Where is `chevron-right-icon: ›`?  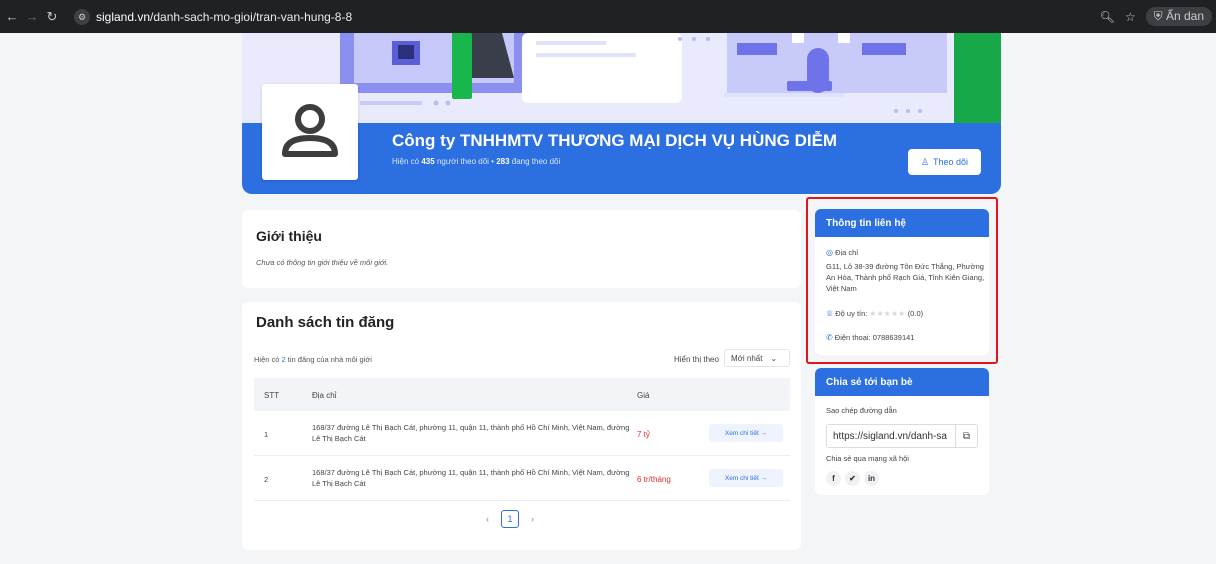 chevron-right-icon: › is located at coordinates (532, 519).